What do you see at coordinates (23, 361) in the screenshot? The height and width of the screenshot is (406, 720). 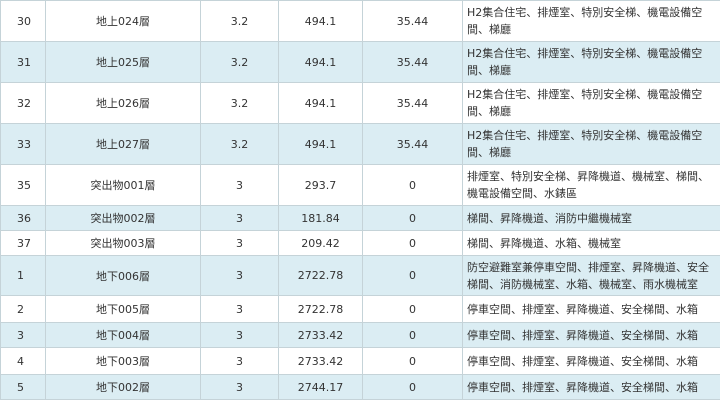 I see `row-number: 4` at bounding box center [23, 361].